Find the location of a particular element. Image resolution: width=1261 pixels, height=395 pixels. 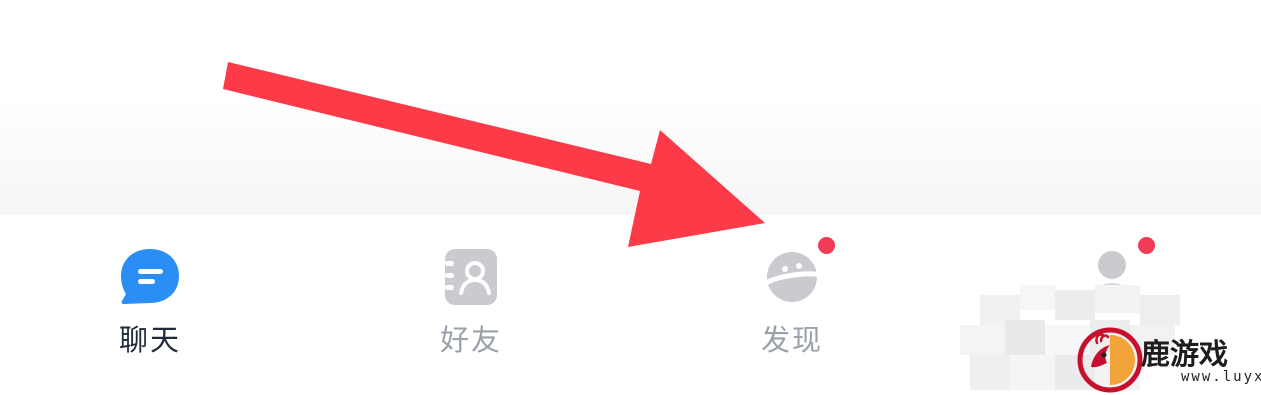

watermark-text: 鹿游戏 is located at coordinates (1185, 354).